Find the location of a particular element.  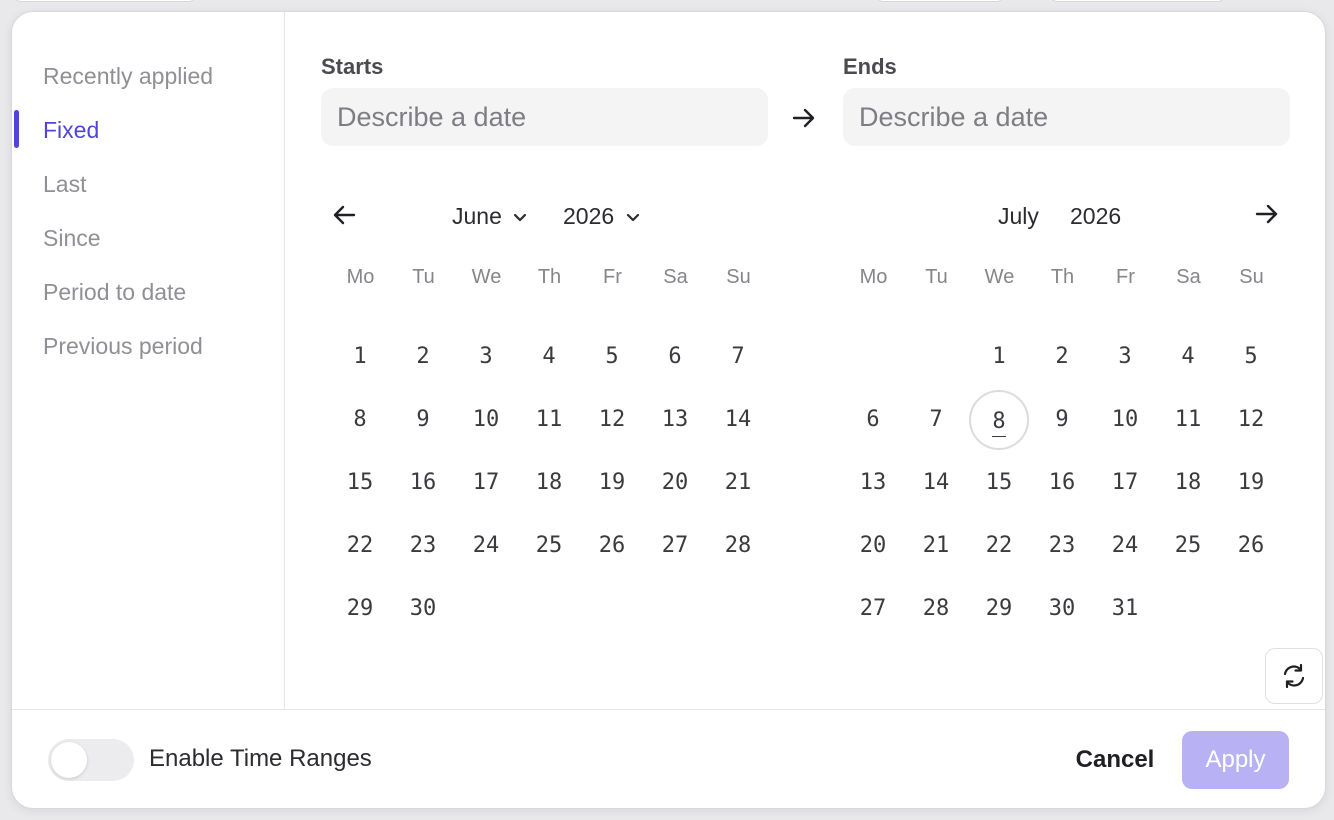

dialog-footer: Enable Time Ranges Cancel Apply is located at coordinates (668, 758).